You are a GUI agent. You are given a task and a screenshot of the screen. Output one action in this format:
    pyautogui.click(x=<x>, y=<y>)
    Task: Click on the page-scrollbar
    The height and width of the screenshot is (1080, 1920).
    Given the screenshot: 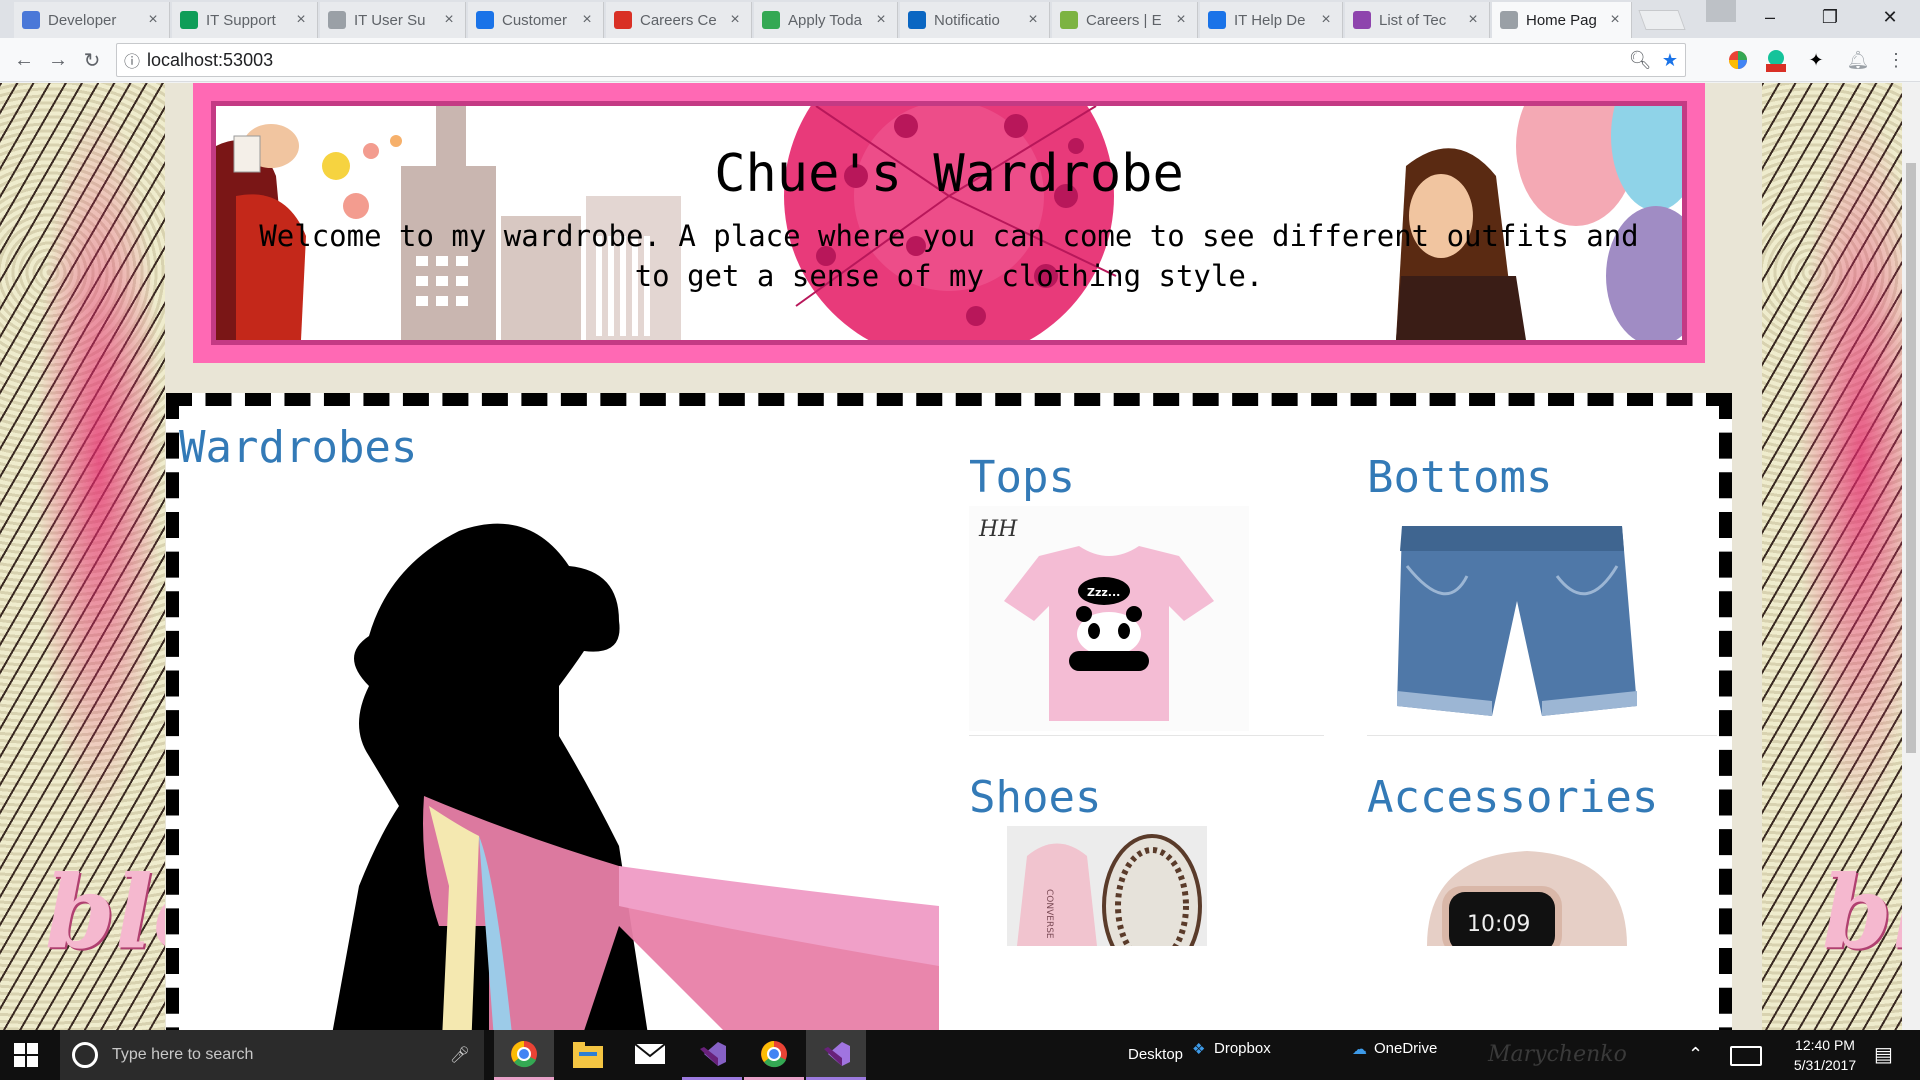 What is the action you would take?
    pyautogui.click(x=1911, y=556)
    